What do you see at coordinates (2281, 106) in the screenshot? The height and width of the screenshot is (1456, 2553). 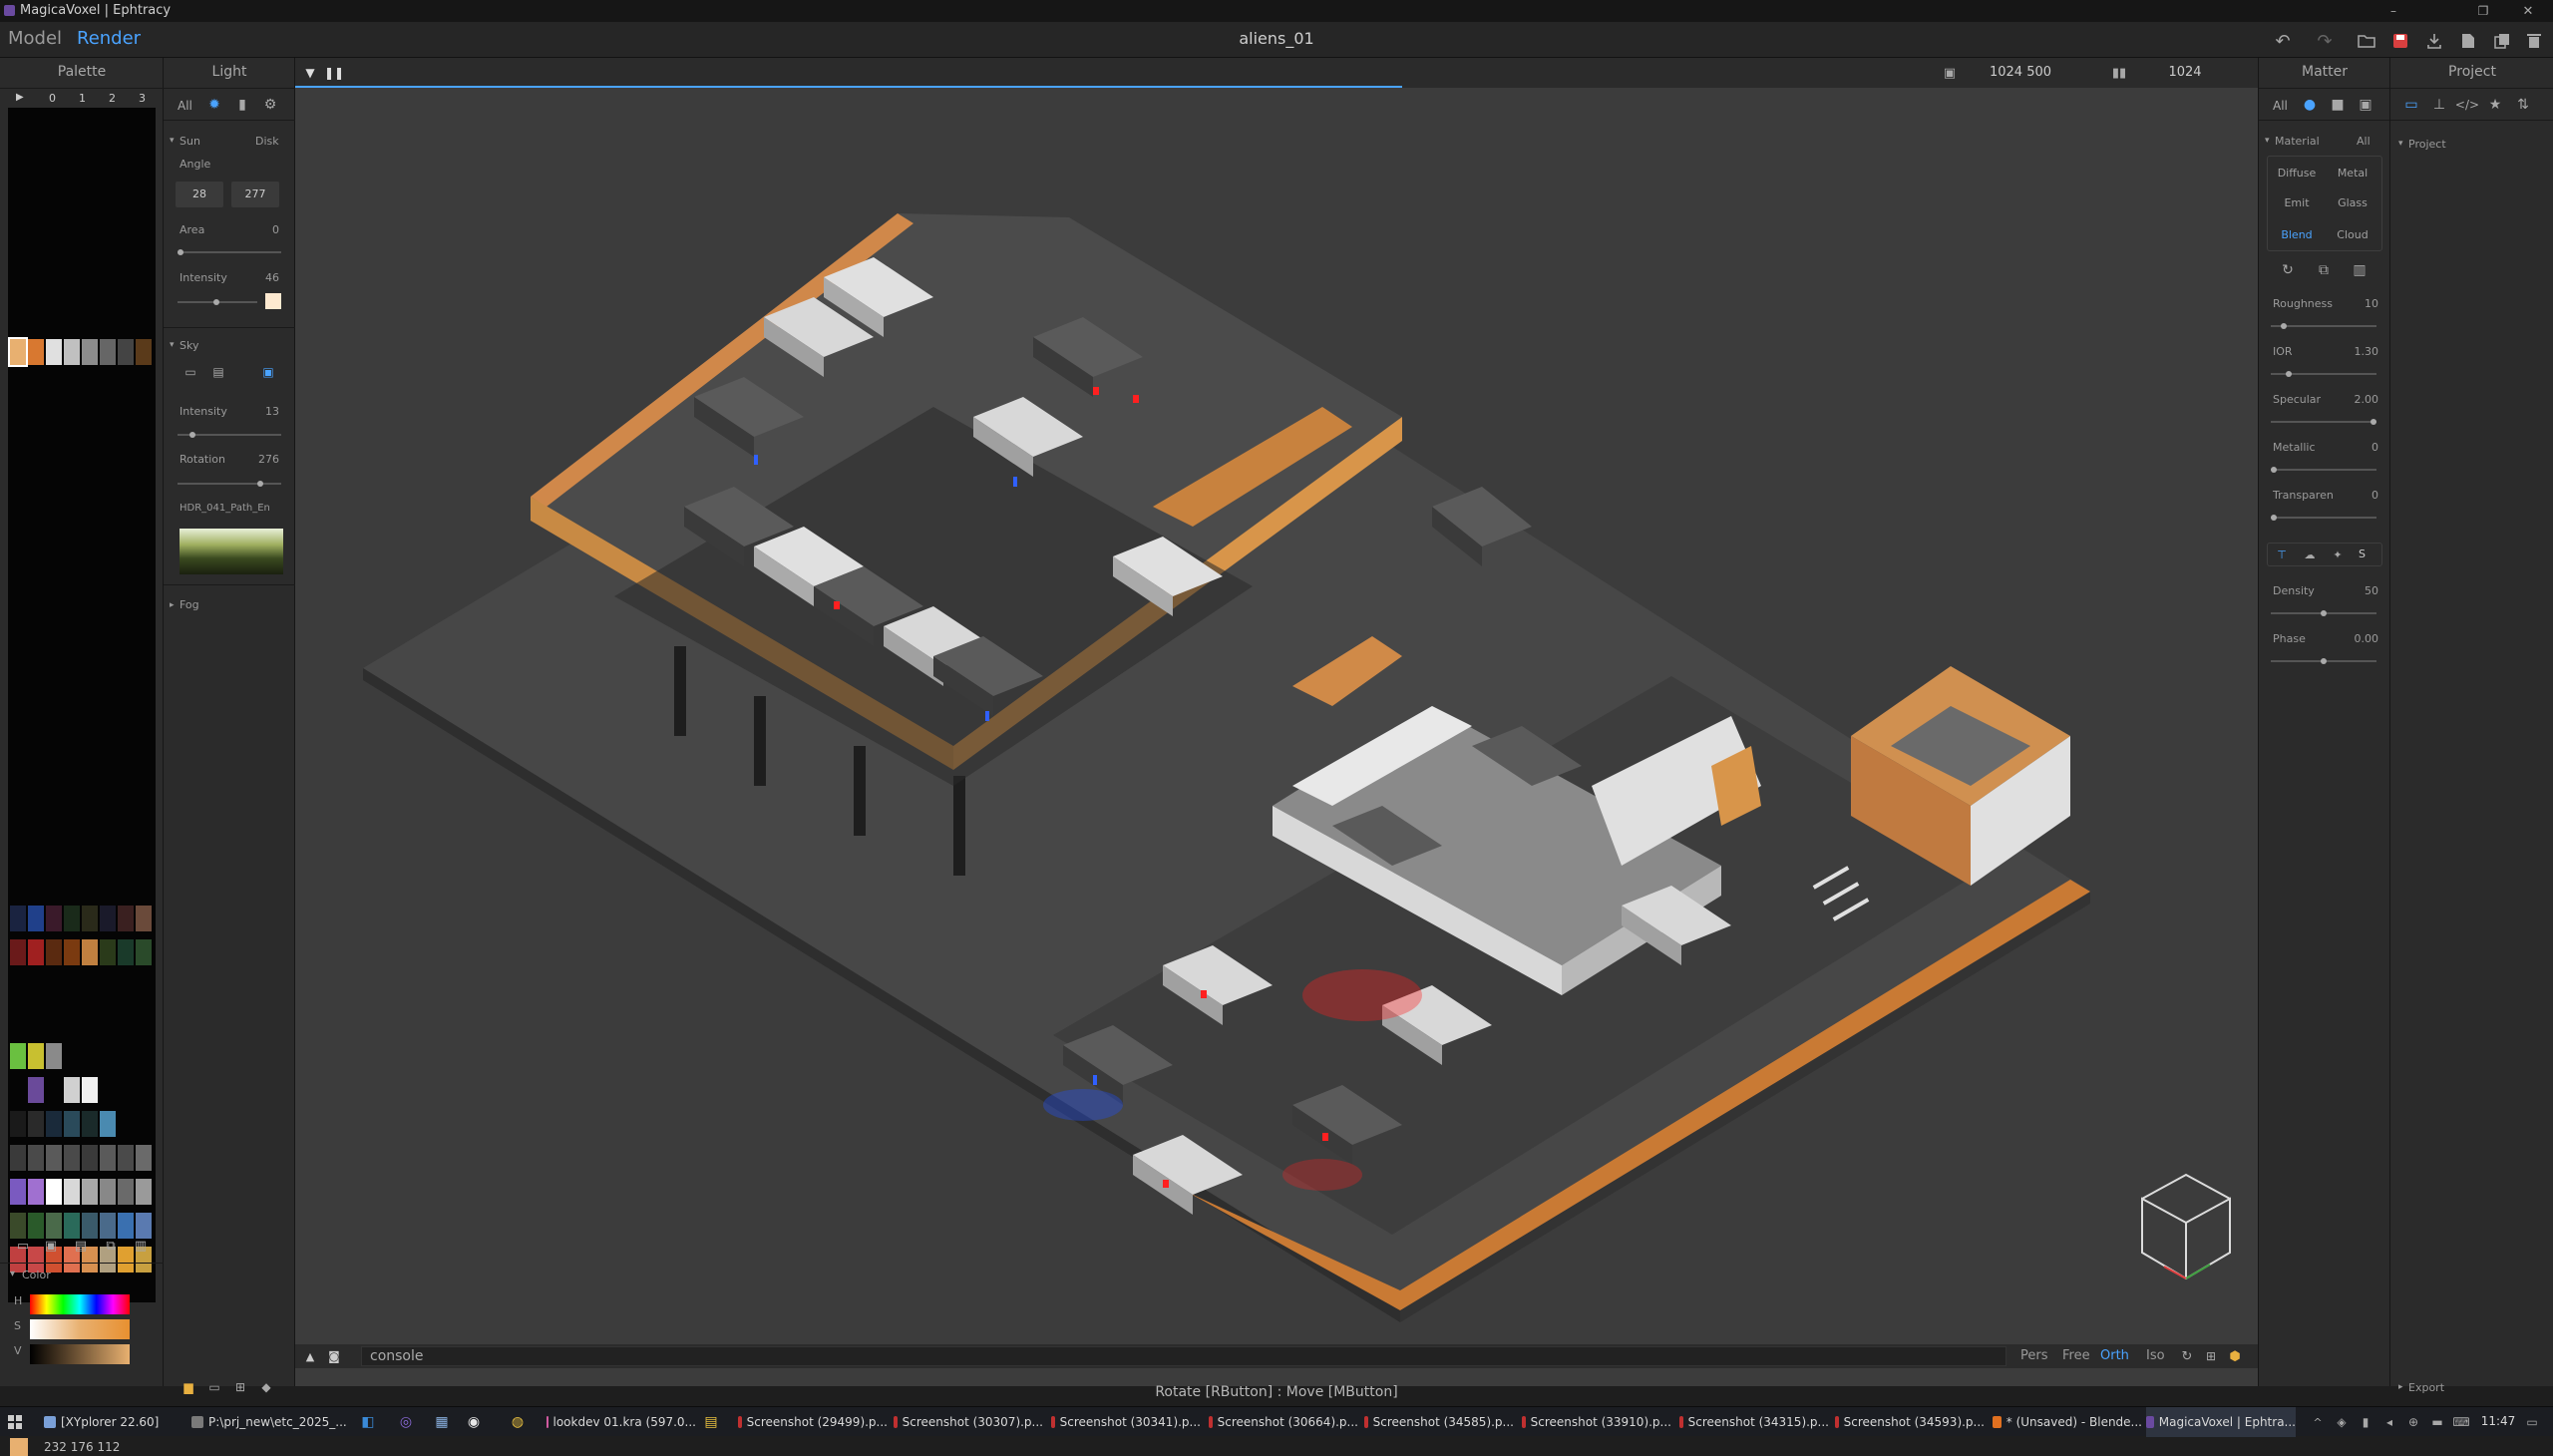 I see `matter-tab-all: All` at bounding box center [2281, 106].